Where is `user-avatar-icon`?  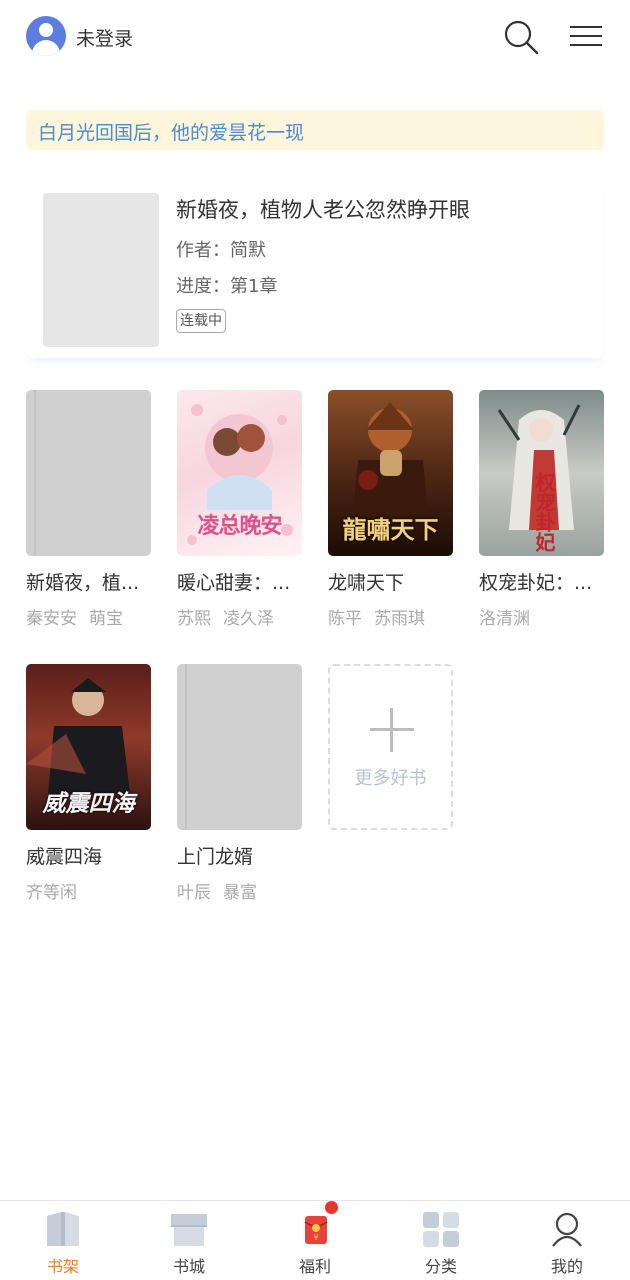 user-avatar-icon is located at coordinates (46, 36).